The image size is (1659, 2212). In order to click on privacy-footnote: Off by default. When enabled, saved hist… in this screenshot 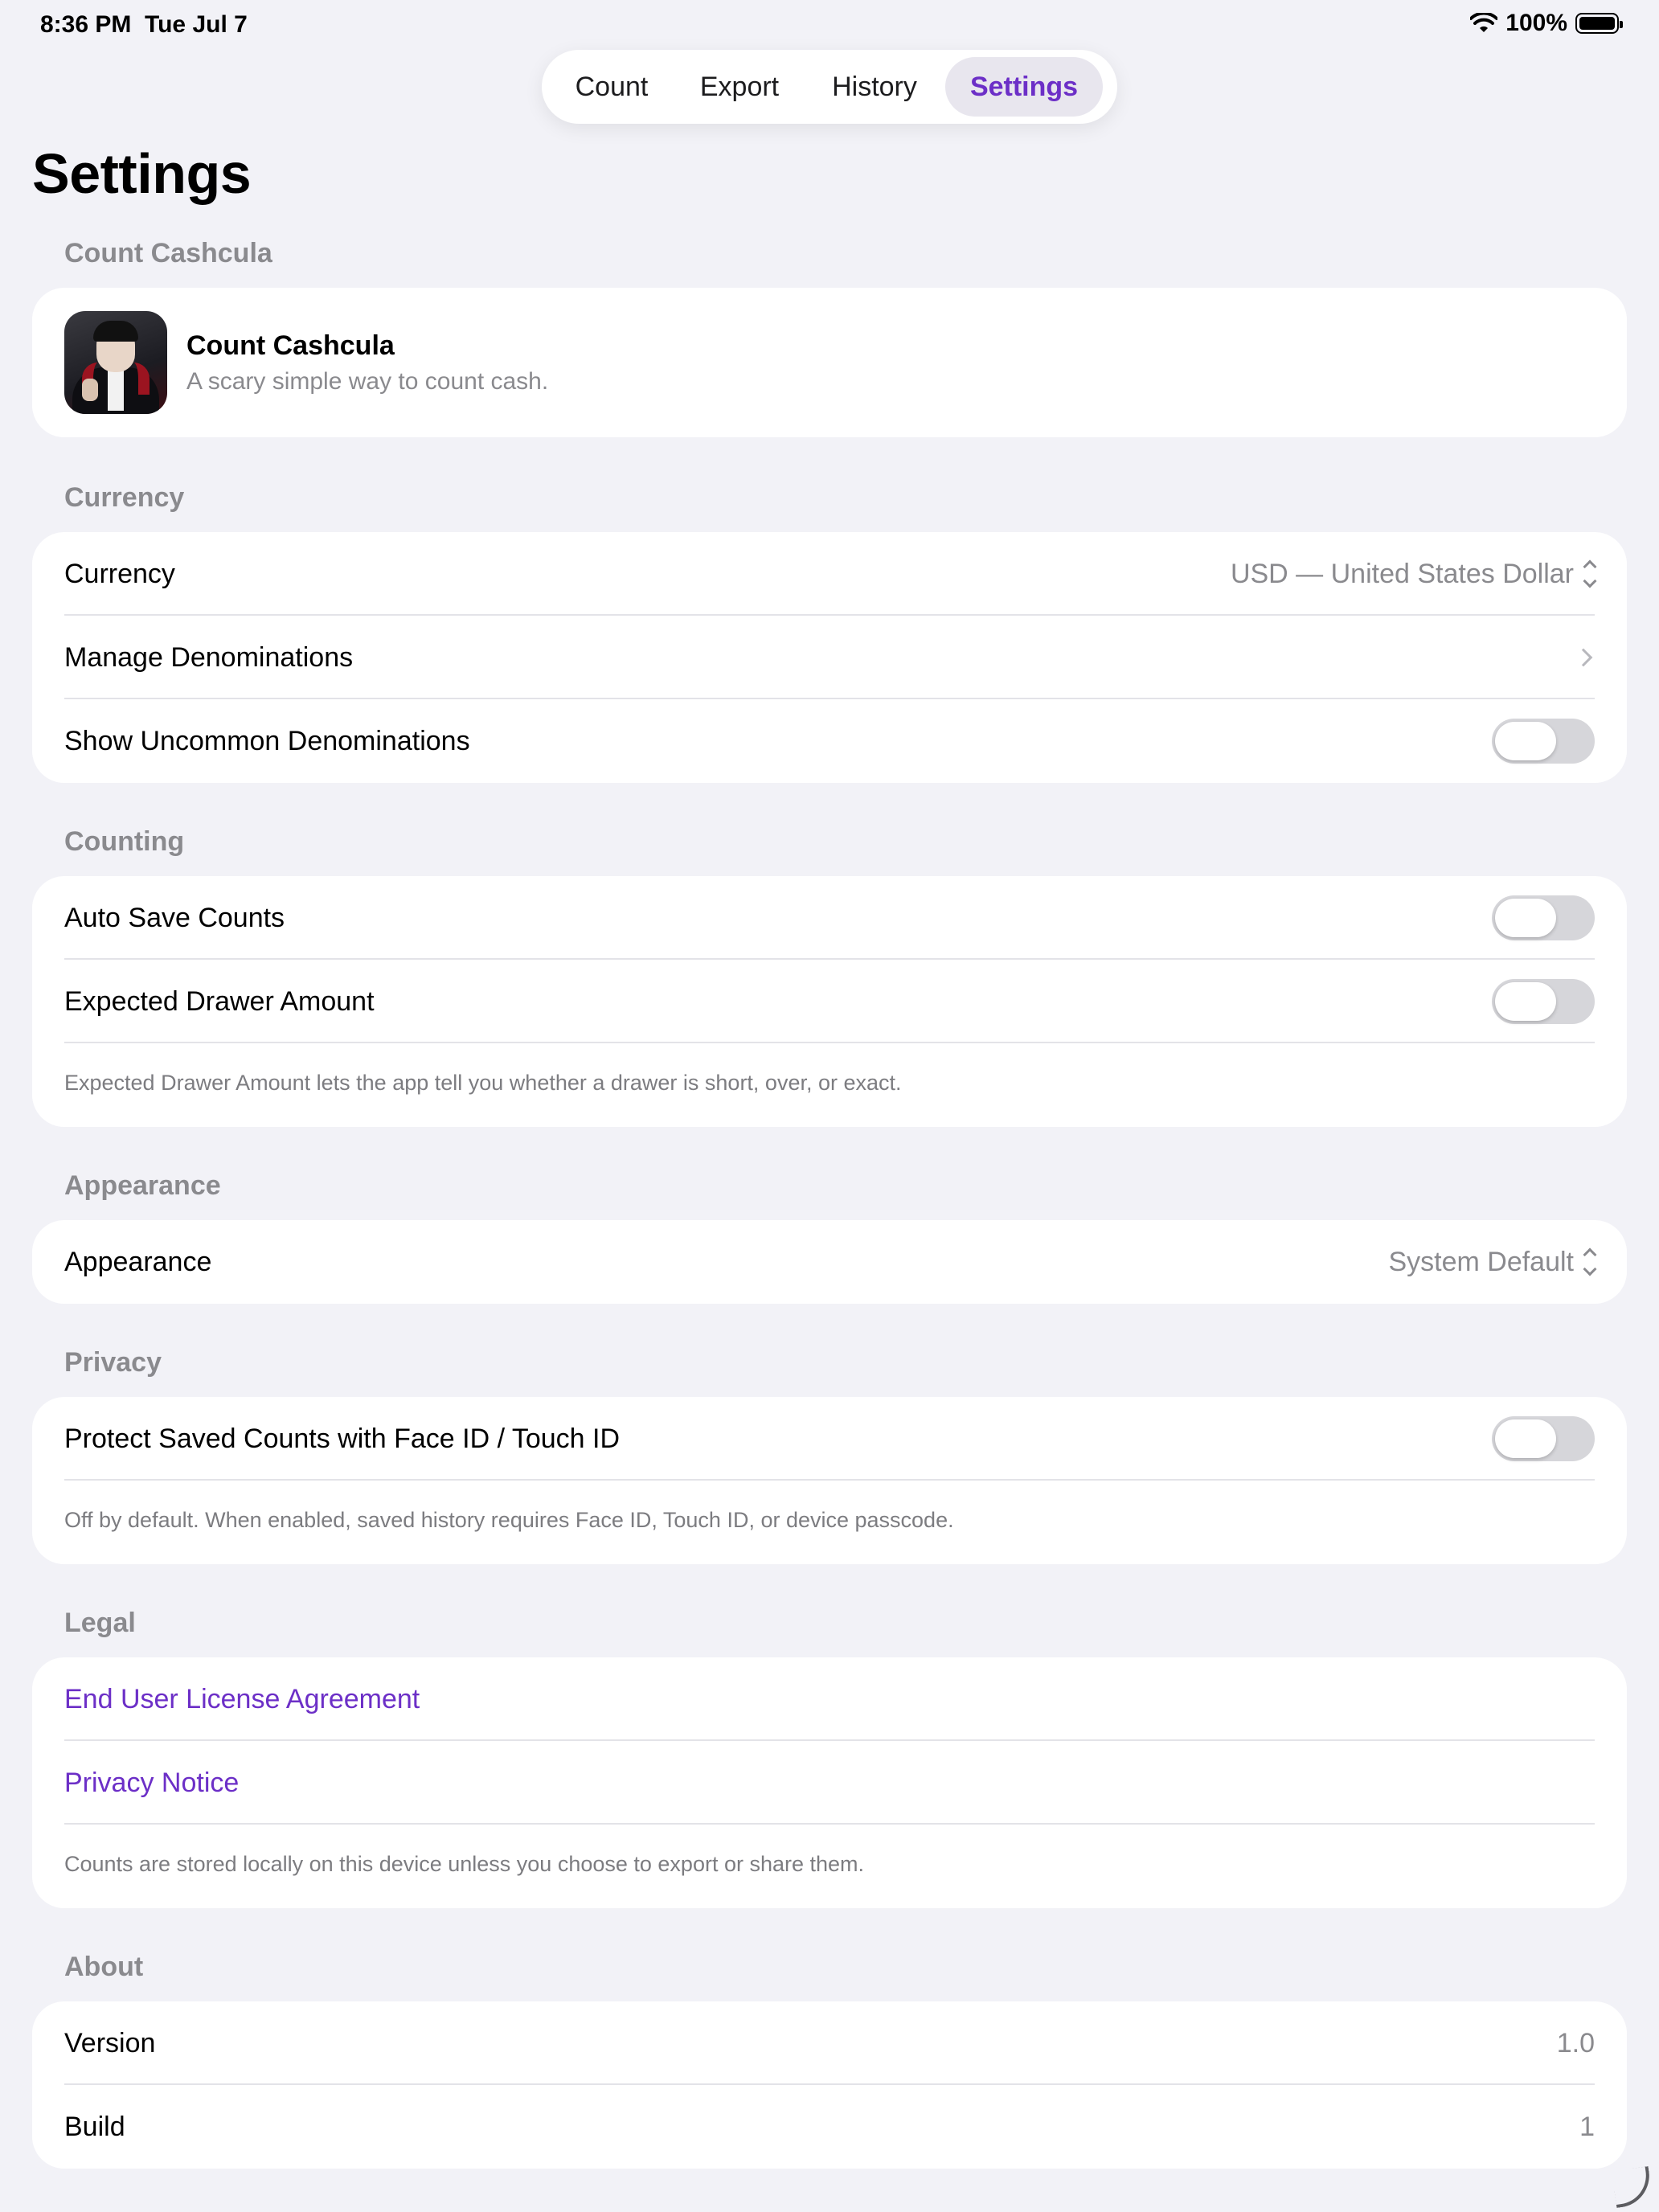, I will do `click(509, 1520)`.